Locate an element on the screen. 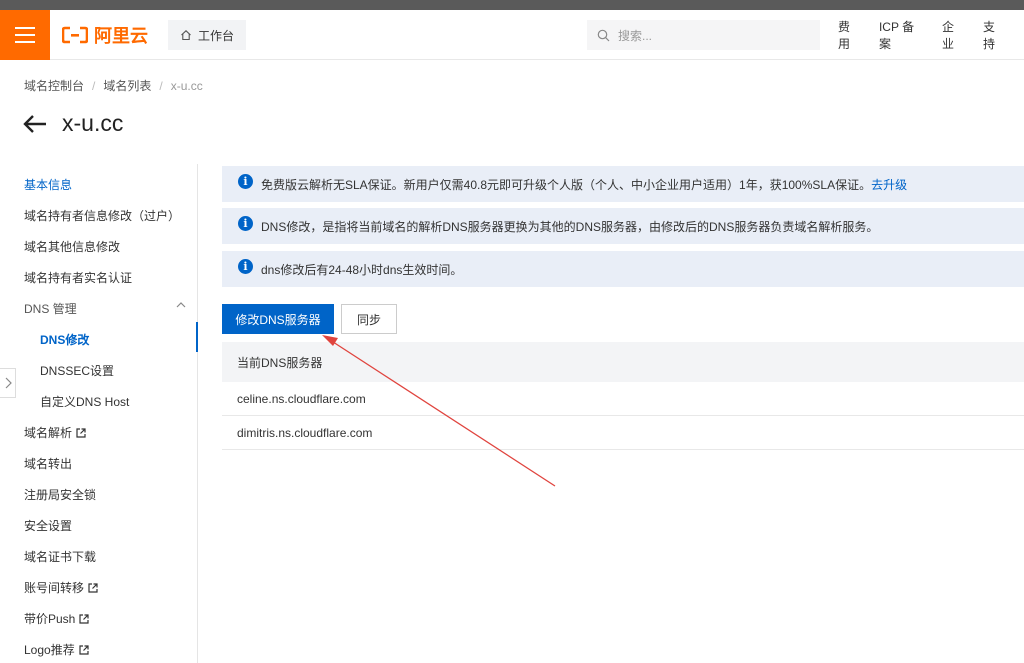 This screenshot has width=1024, height=663. breadcrumb: 域名控制台 / 域名列表 / x-u.cc is located at coordinates (113, 85).